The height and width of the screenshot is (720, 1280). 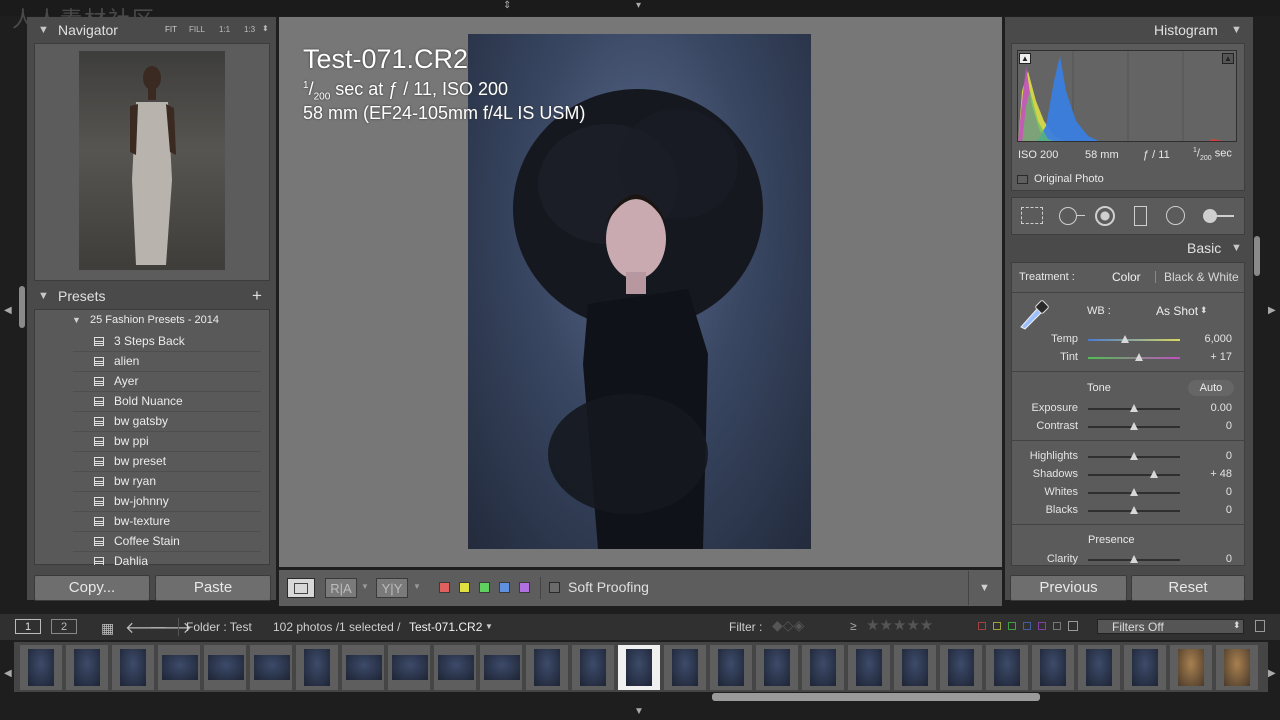 I want to click on basic-title: Basic, so click(x=1204, y=248).